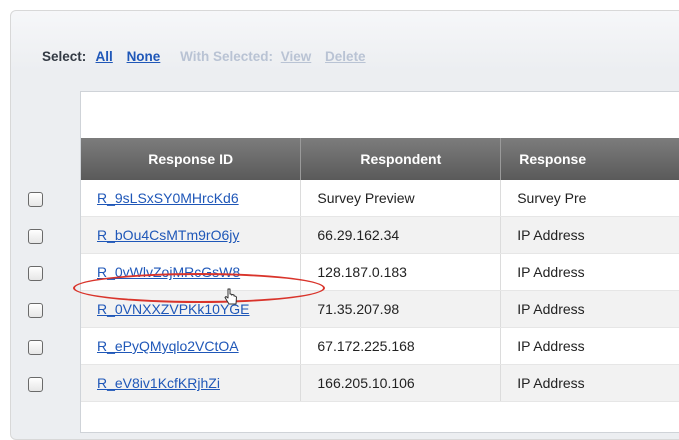 The image size is (679, 440). Describe the element at coordinates (296, 56) in the screenshot. I see `view-selected-link: View` at that location.